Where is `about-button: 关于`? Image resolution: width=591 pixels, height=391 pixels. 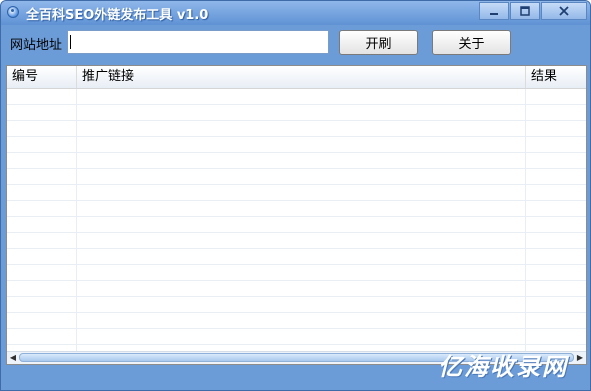 about-button: 关于 is located at coordinates (471, 42).